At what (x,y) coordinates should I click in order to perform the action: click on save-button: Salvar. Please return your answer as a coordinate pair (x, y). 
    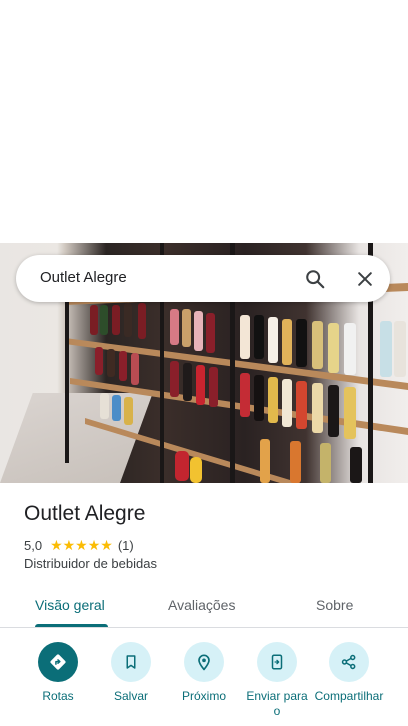
    Looking at the image, I should click on (131, 673).